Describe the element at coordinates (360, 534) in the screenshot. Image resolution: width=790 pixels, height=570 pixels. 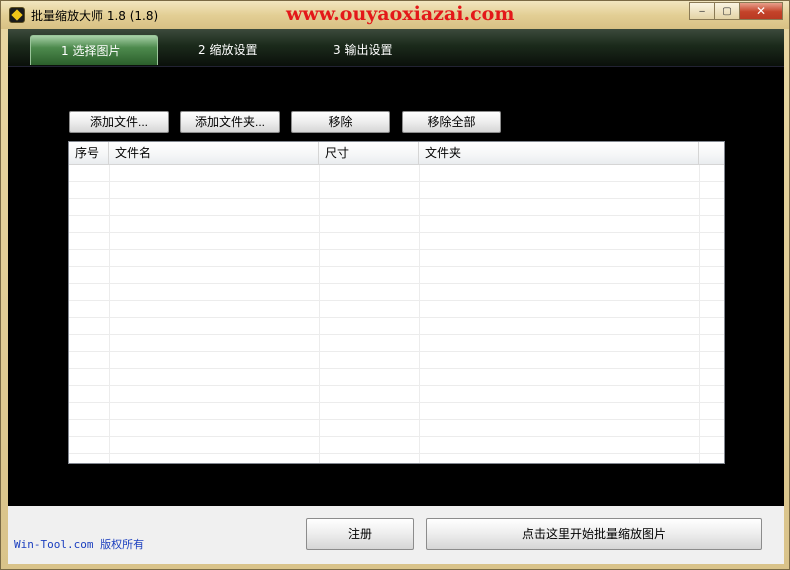
I see `register-button: 注册` at that location.